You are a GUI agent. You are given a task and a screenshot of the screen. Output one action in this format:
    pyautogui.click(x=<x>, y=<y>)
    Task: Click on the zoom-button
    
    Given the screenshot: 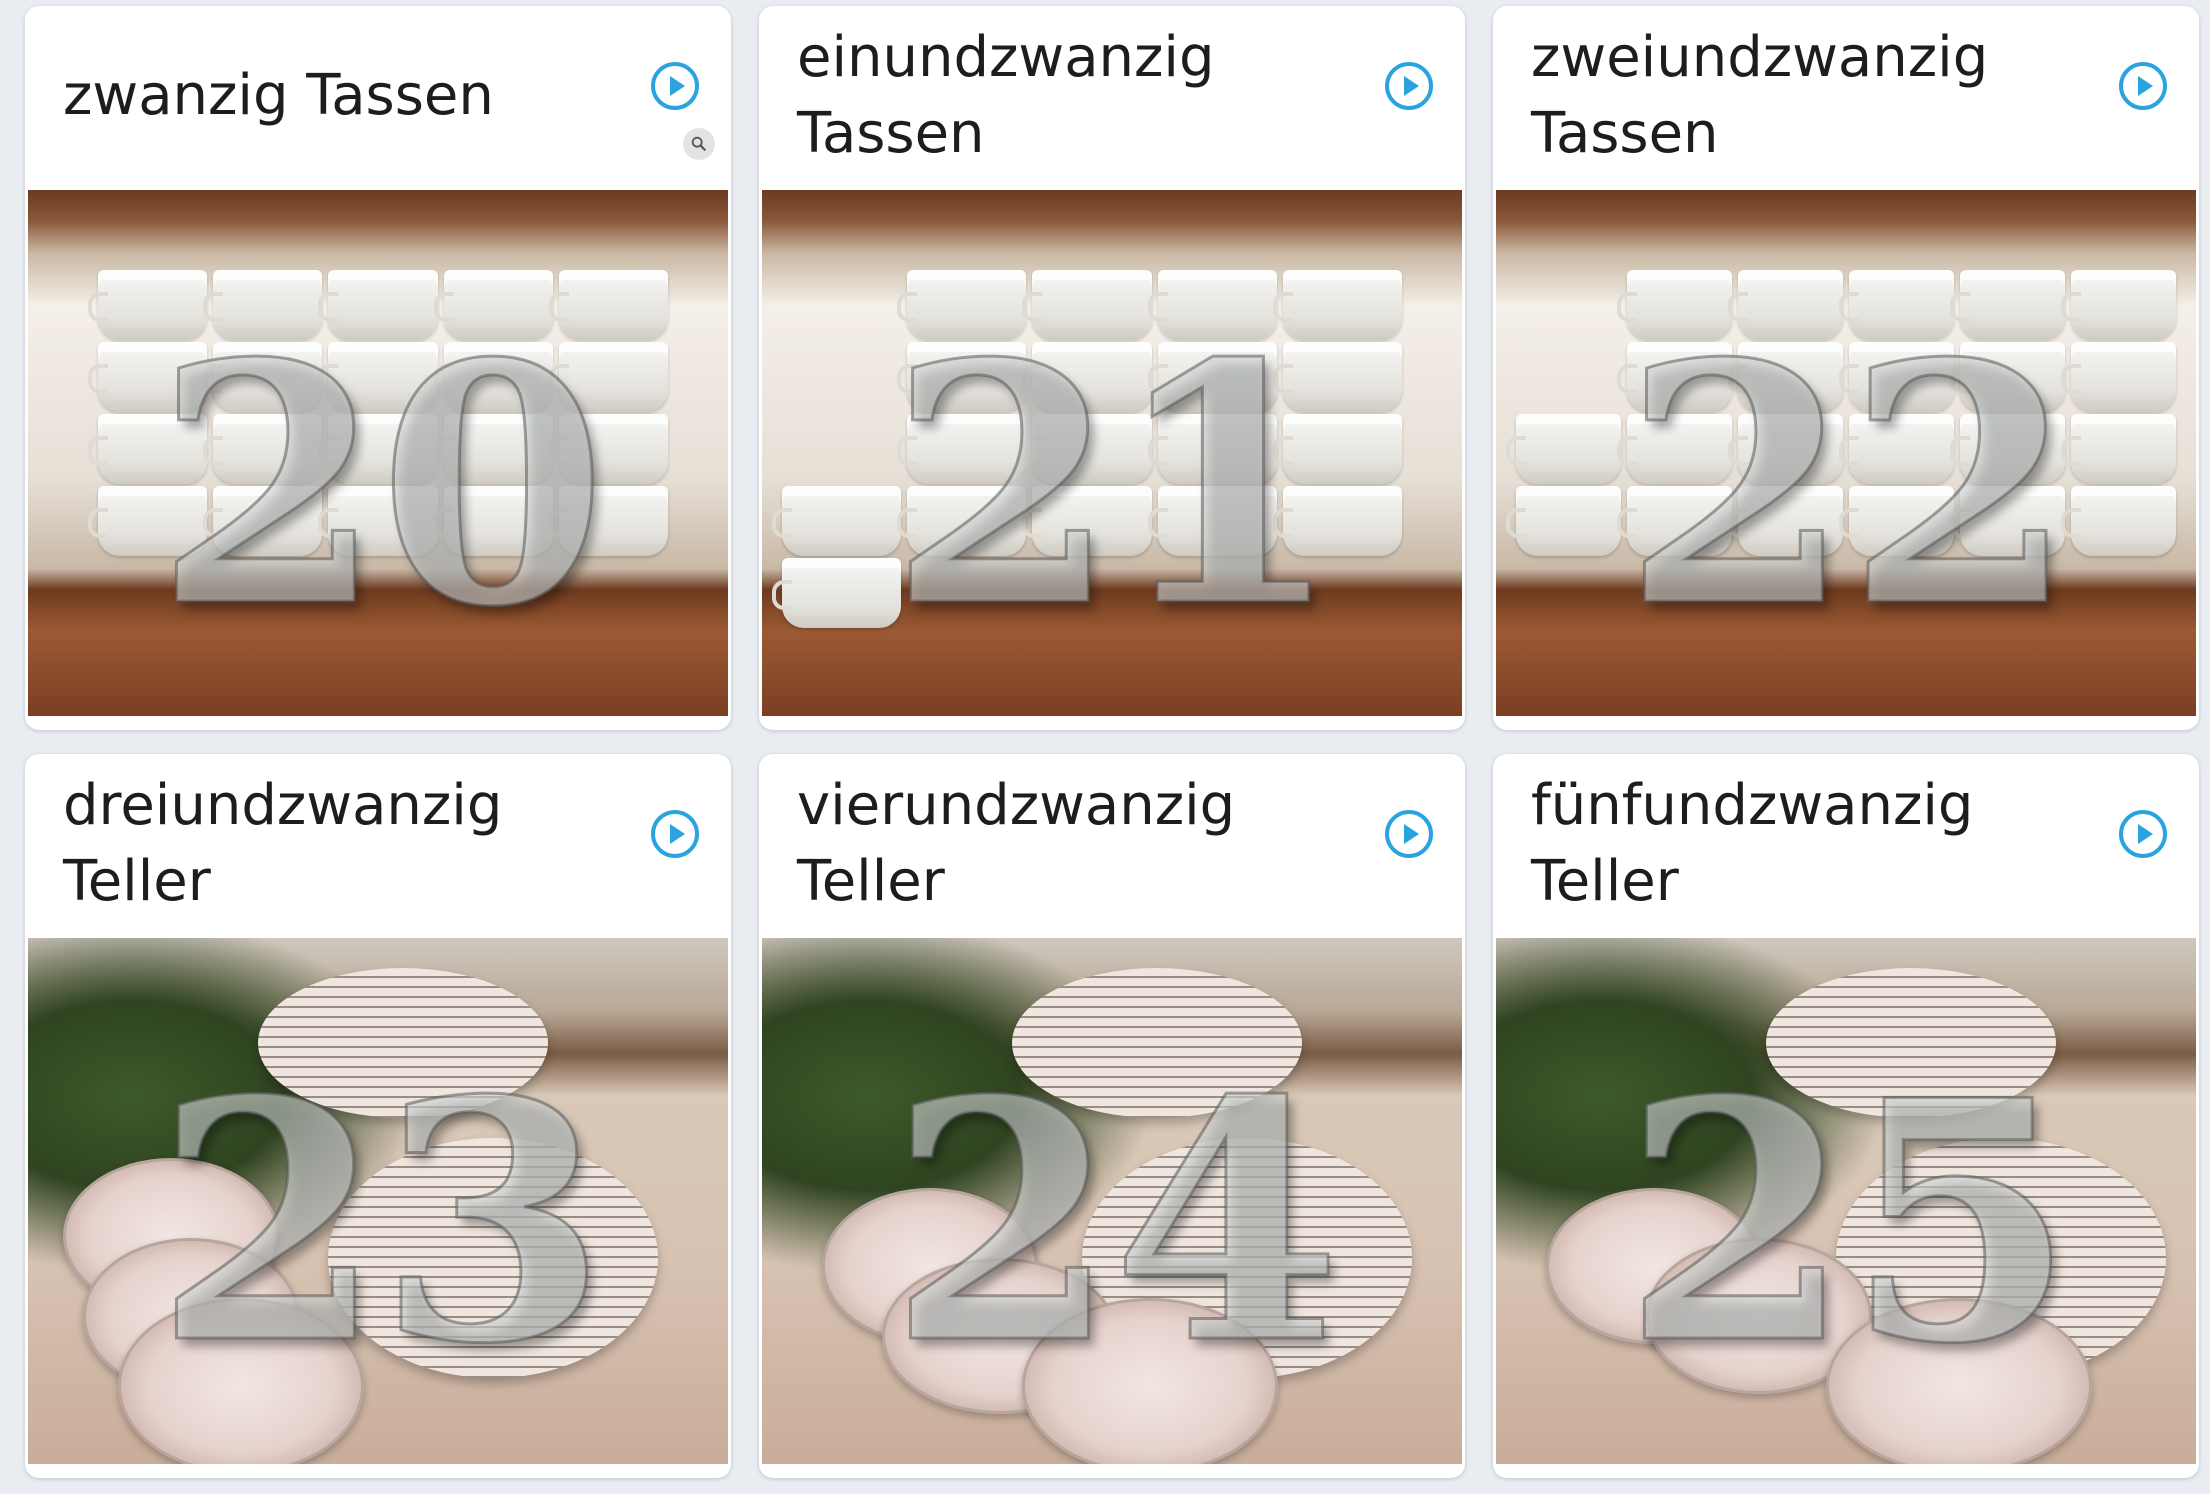 What is the action you would take?
    pyautogui.click(x=699, y=144)
    